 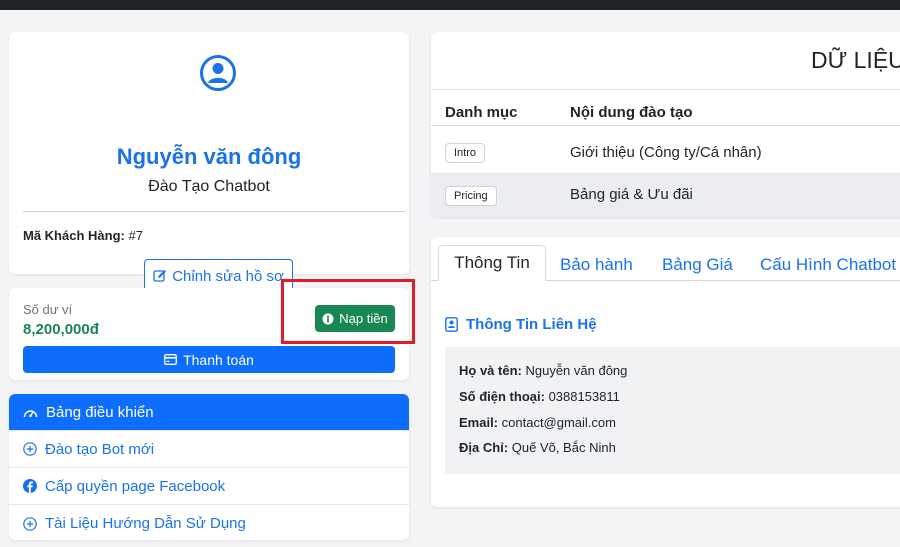 What do you see at coordinates (145, 523) in the screenshot?
I see `menu-item-label: Tài Liệu Hướng Dẫn Sử Dụng` at bounding box center [145, 523].